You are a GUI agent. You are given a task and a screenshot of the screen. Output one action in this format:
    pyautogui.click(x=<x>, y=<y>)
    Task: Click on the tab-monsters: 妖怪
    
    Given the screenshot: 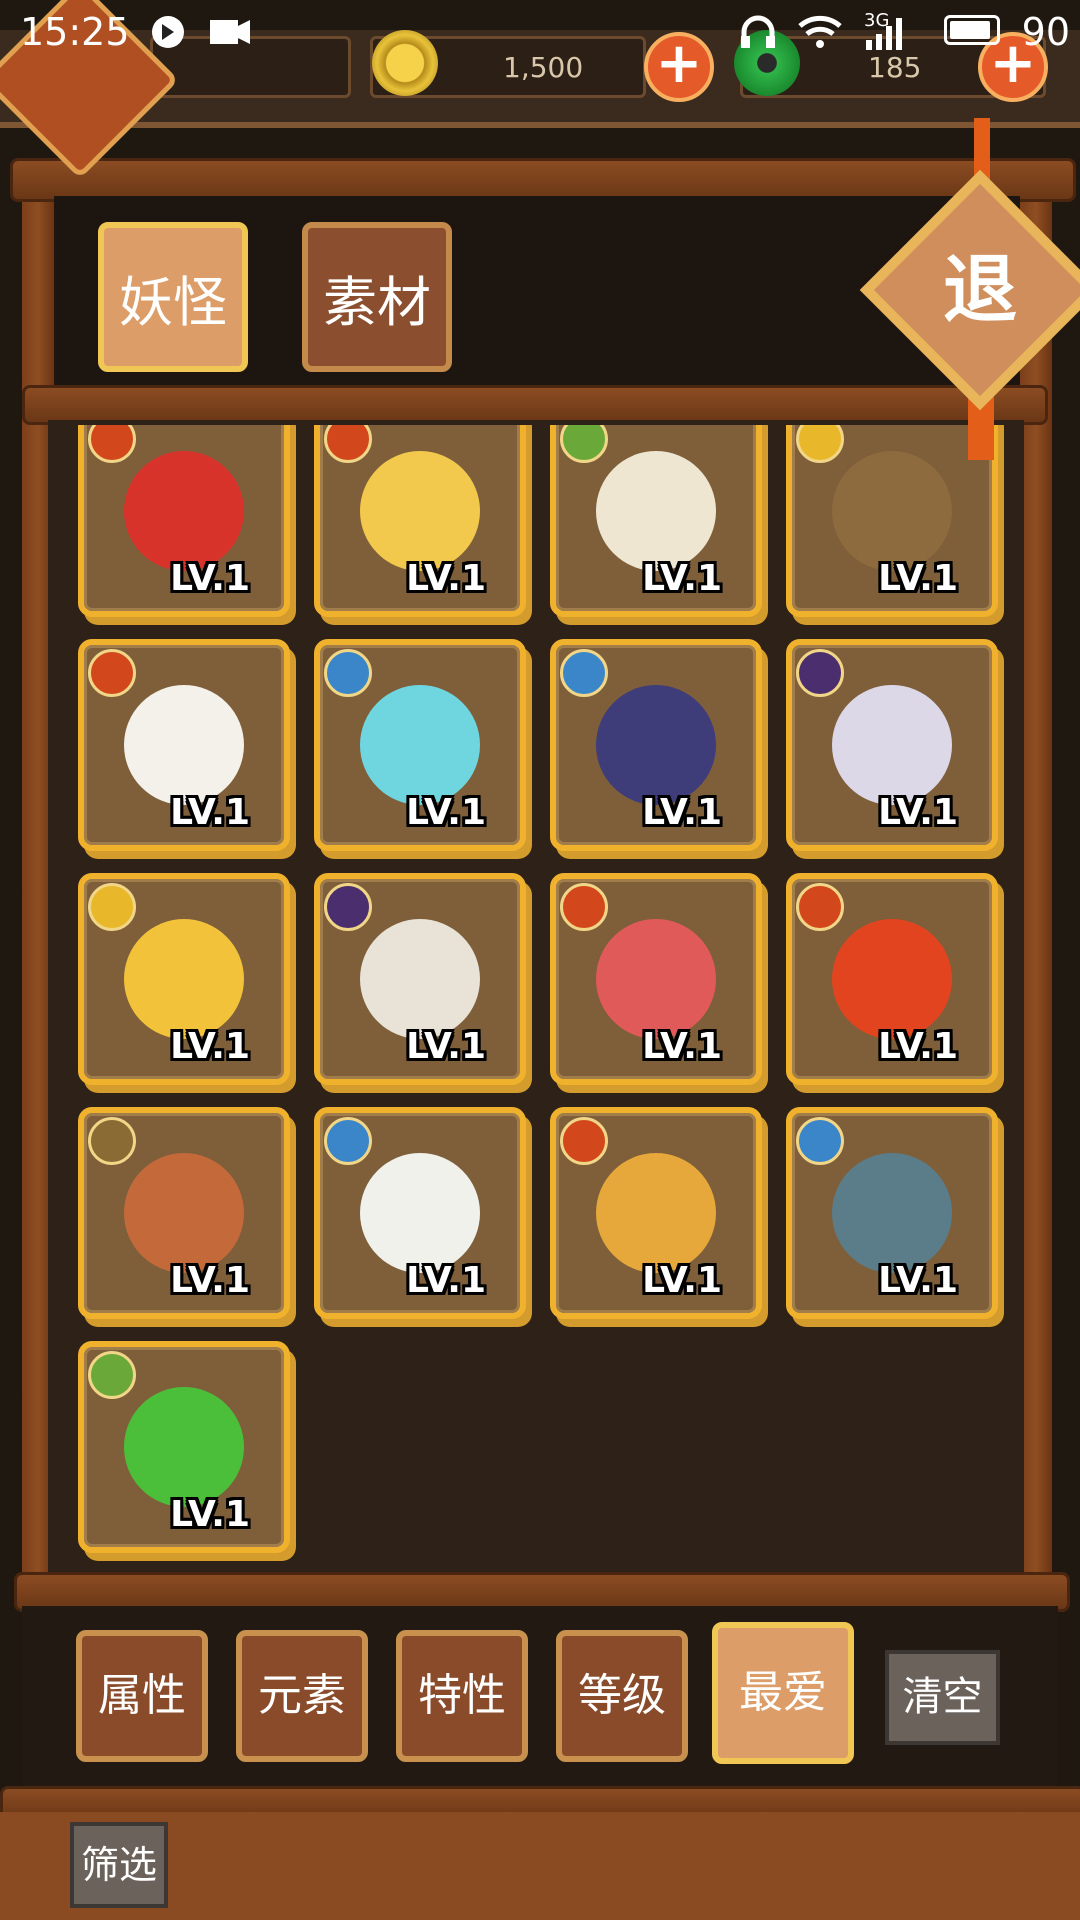 What is the action you would take?
    pyautogui.click(x=173, y=297)
    